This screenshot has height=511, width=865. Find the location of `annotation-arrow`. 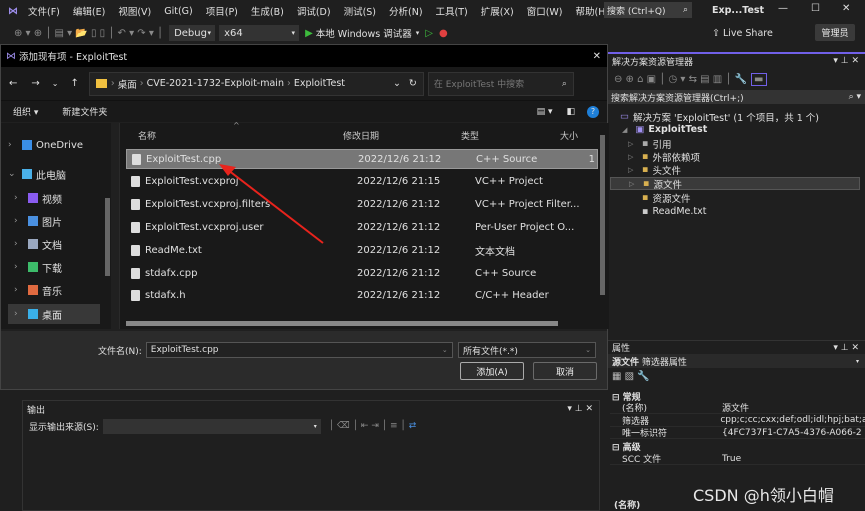

annotation-arrow is located at coordinates (271, 204).